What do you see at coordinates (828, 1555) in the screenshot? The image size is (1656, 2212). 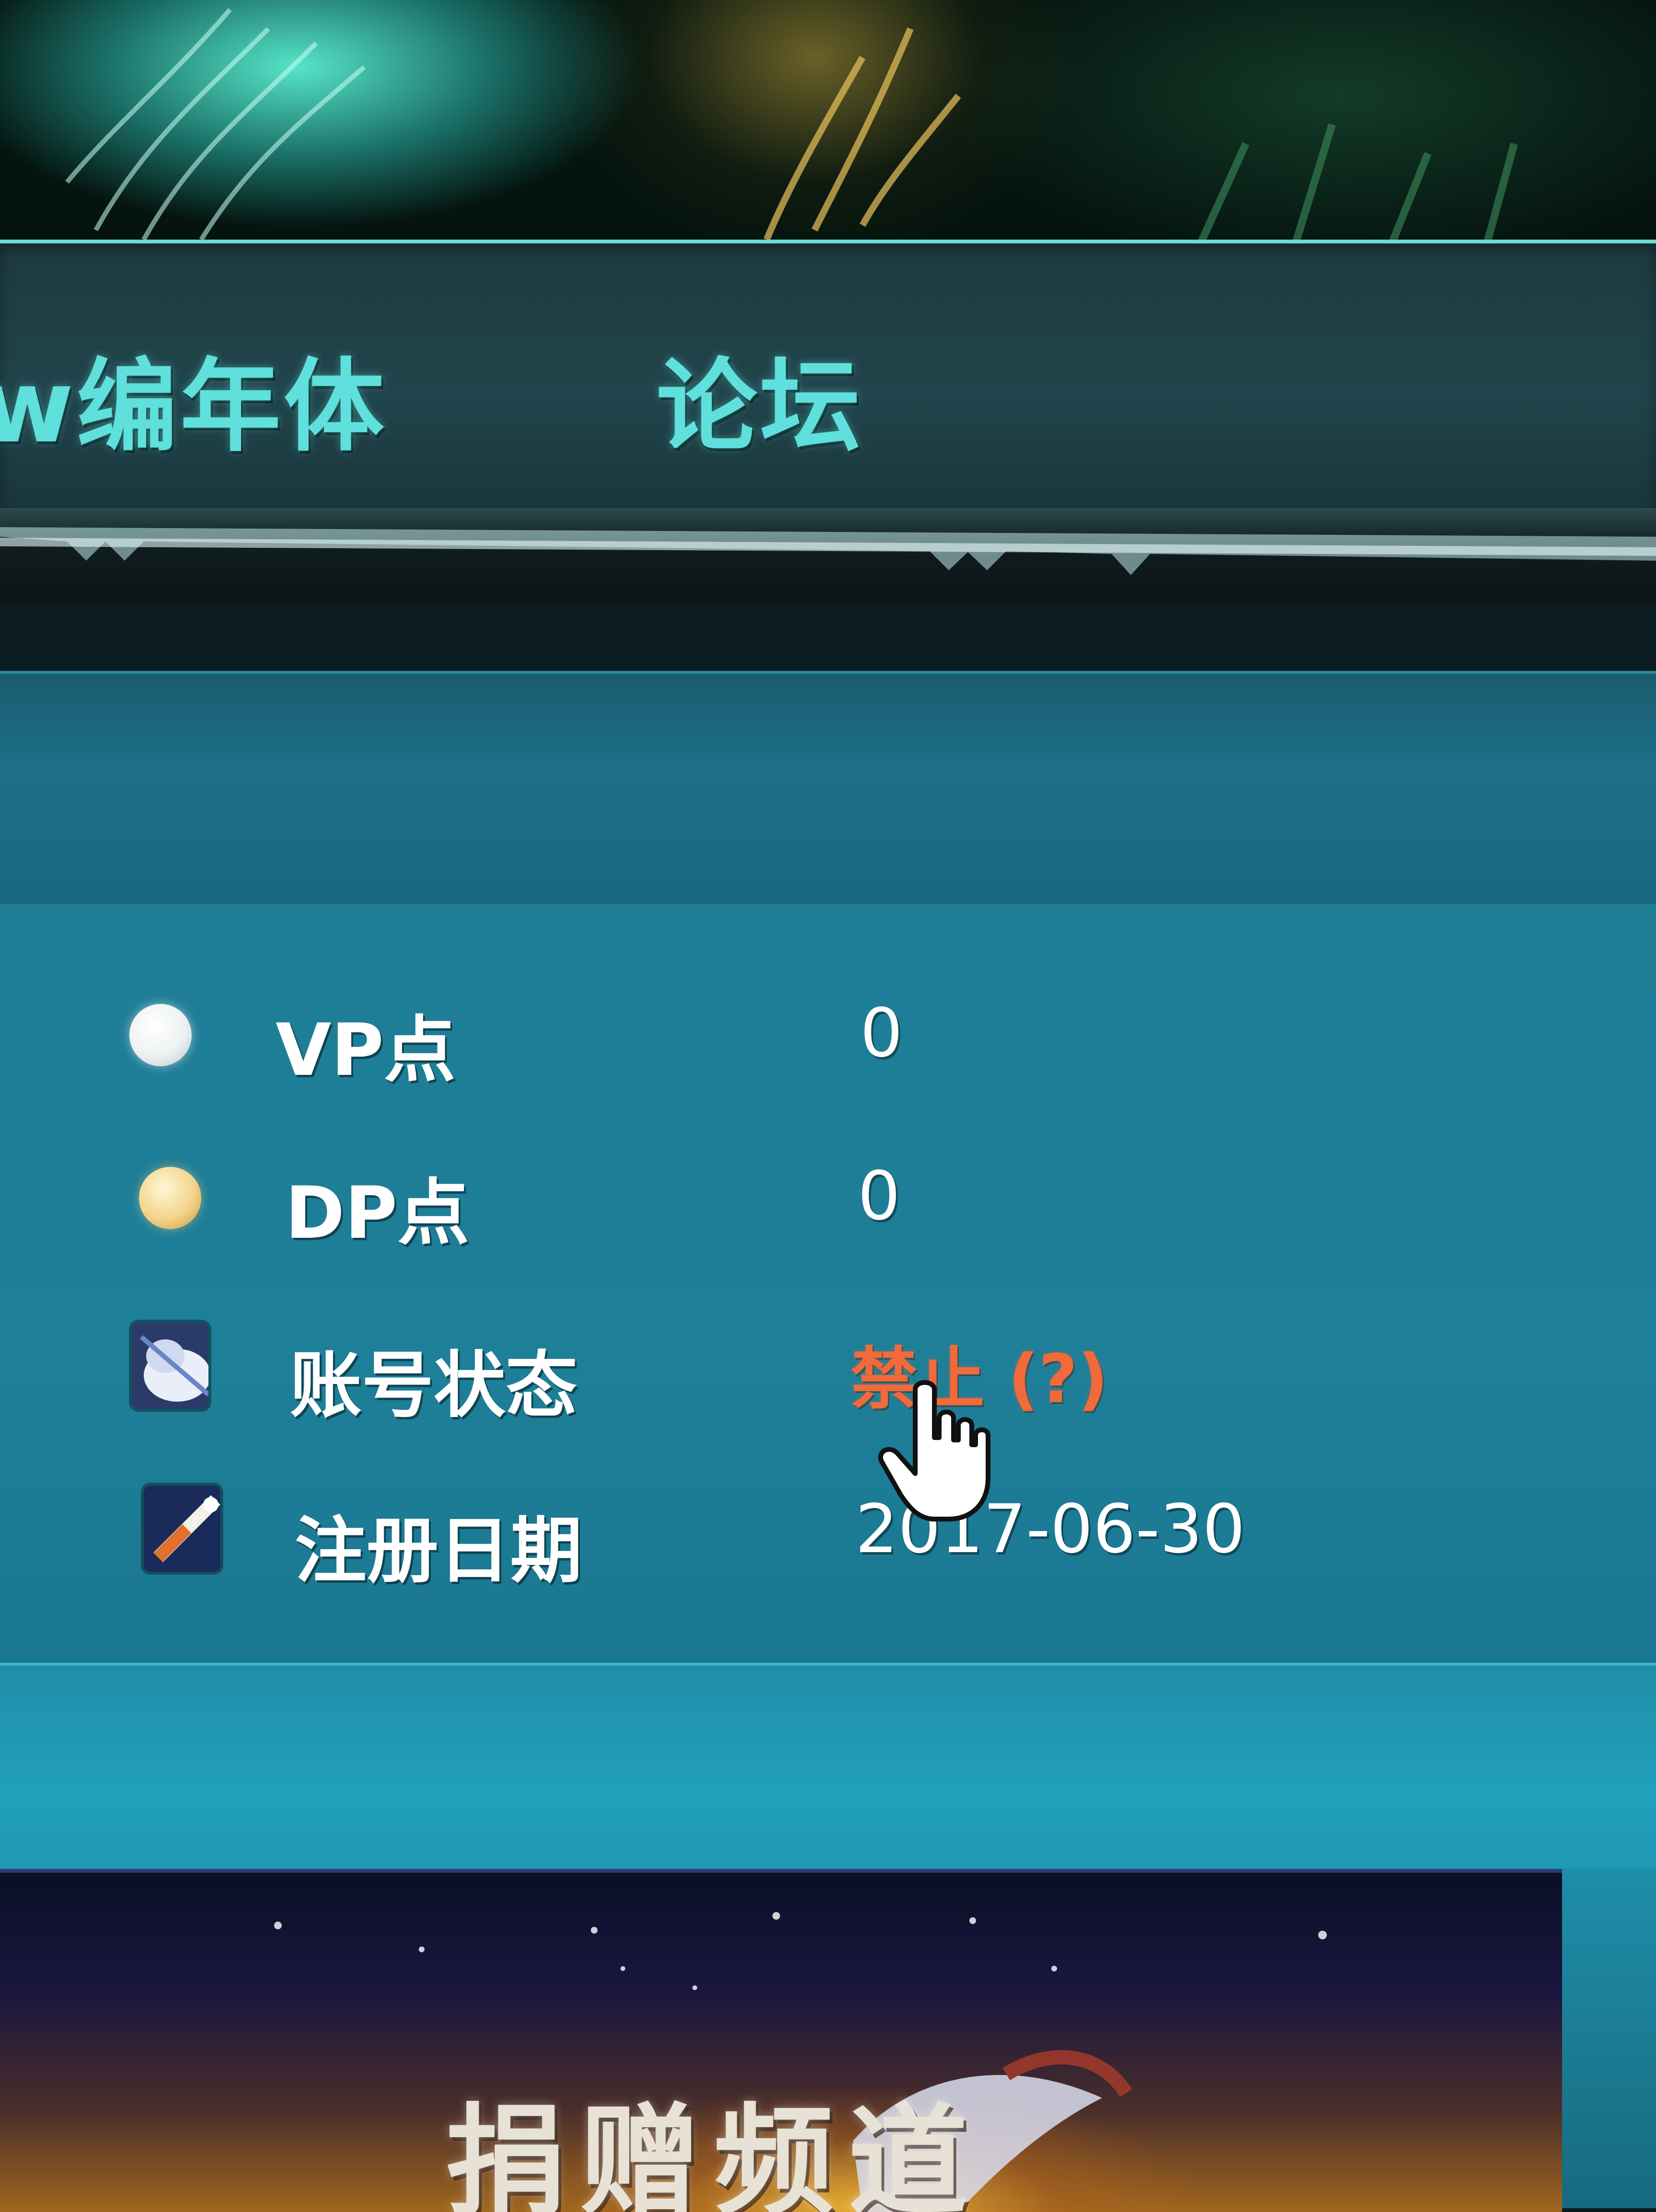 I see `info-row-register-date: 注册日期 2017-06-30` at bounding box center [828, 1555].